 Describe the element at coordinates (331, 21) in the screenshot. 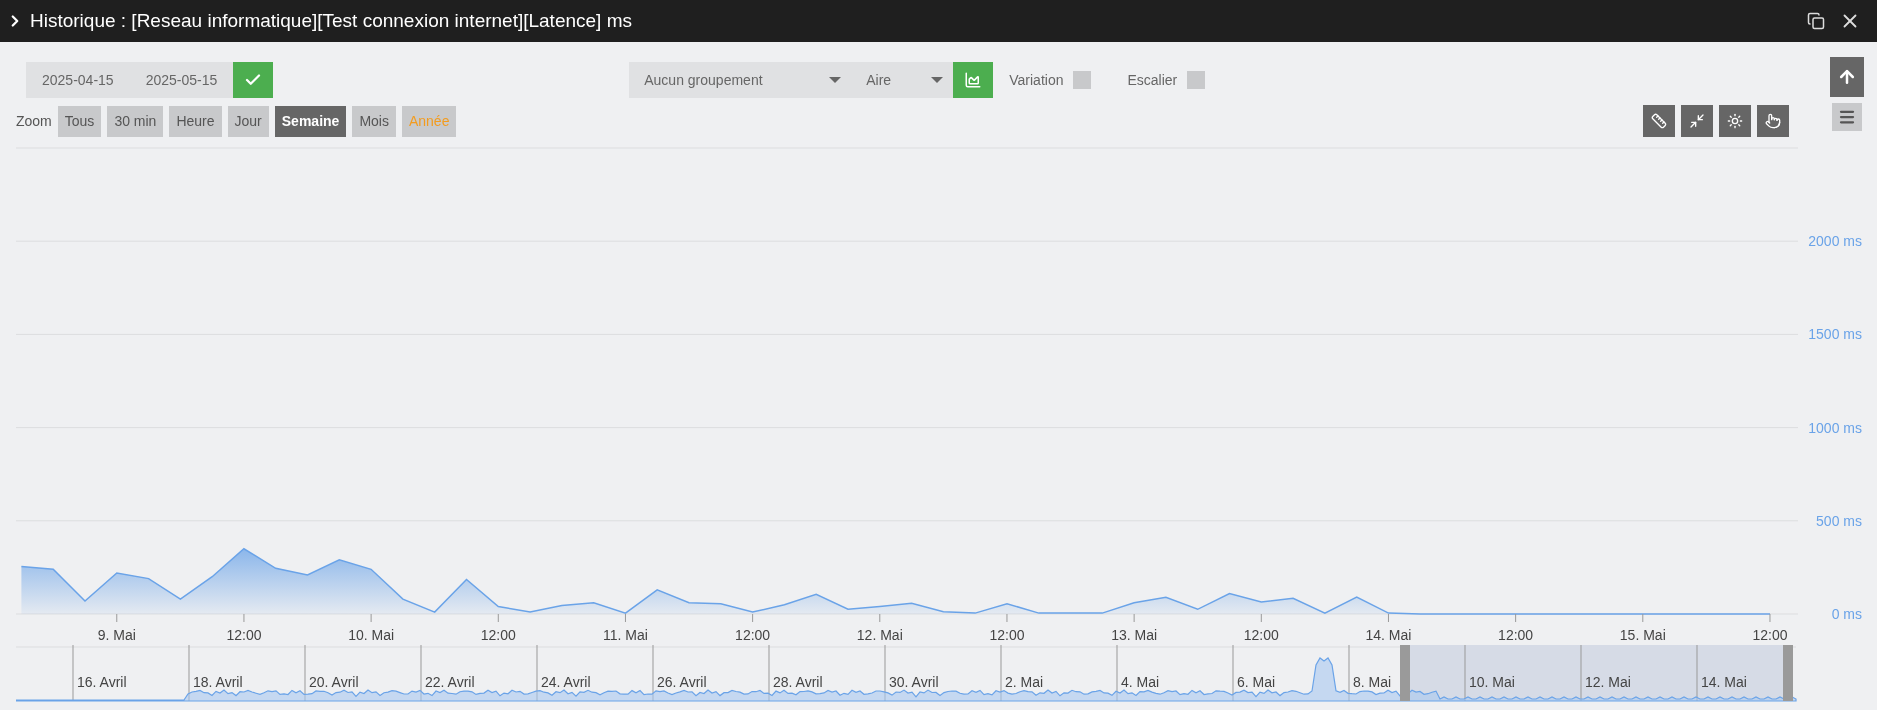

I see `window-title: Historique : [Reseau informatique][Test connexion internet][Latence] ms` at that location.